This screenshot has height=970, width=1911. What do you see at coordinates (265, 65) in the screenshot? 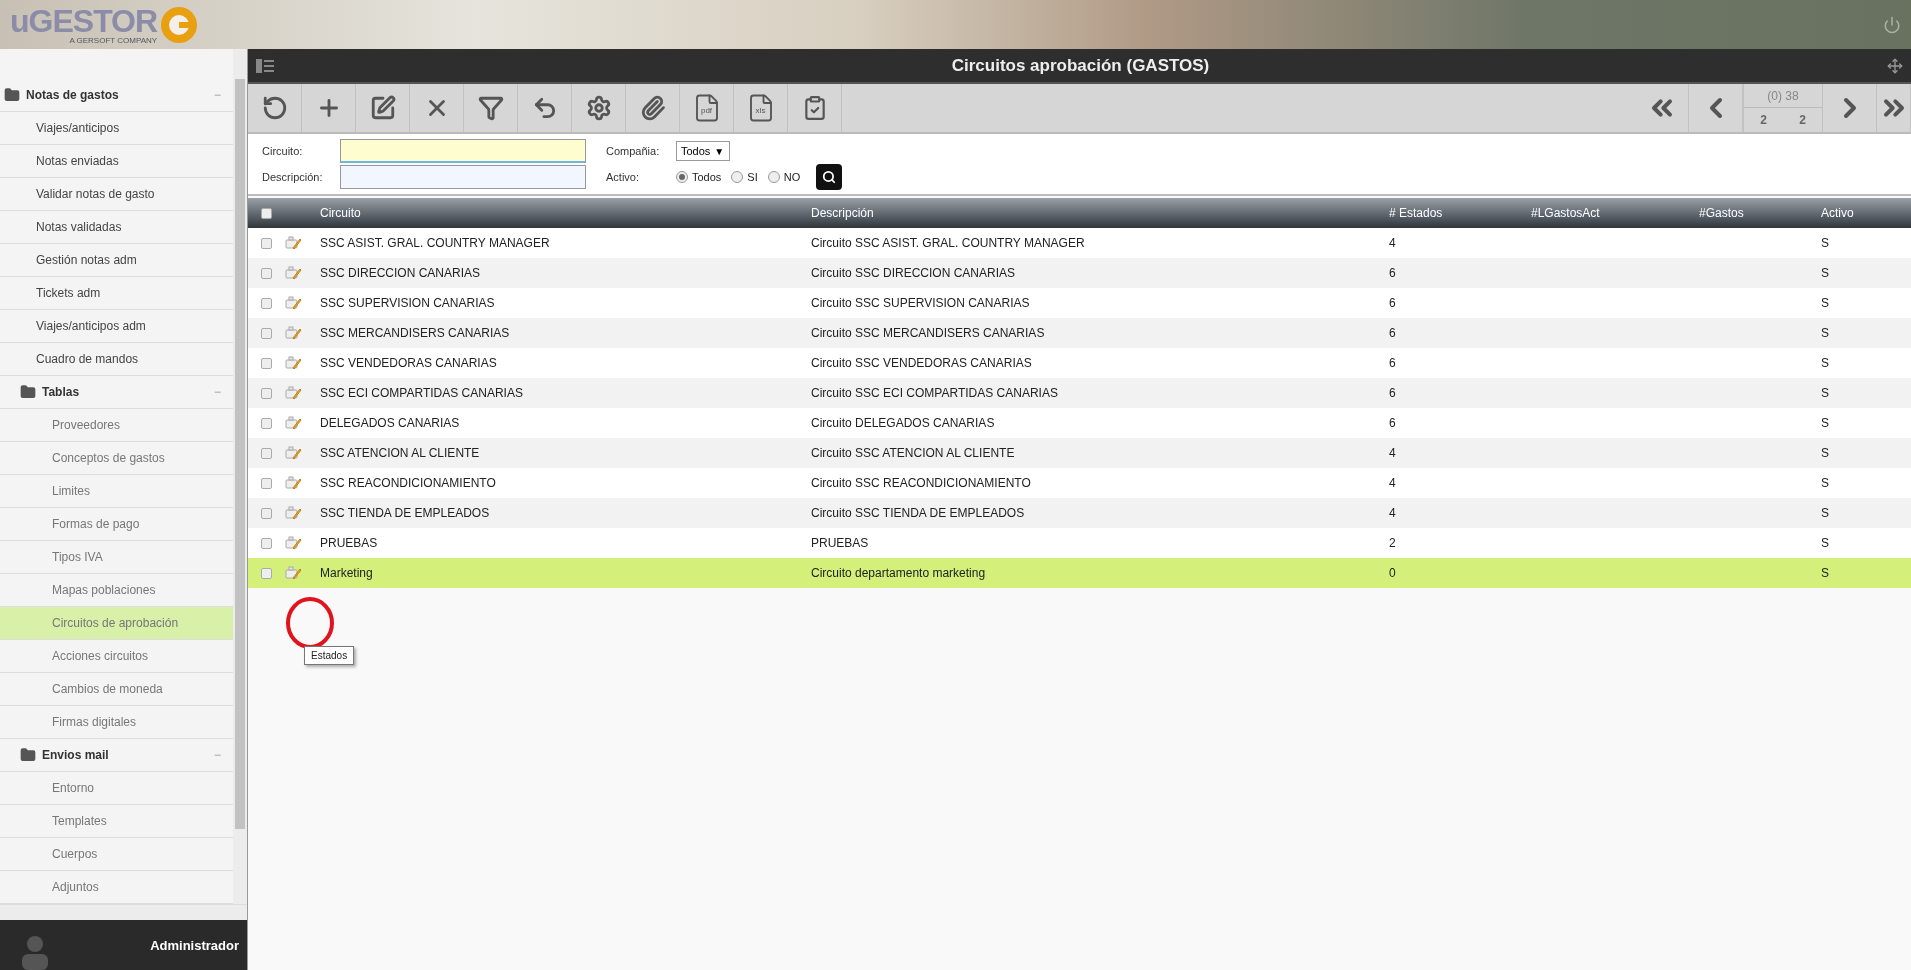
I see `sidebar-toggle-icon` at bounding box center [265, 65].